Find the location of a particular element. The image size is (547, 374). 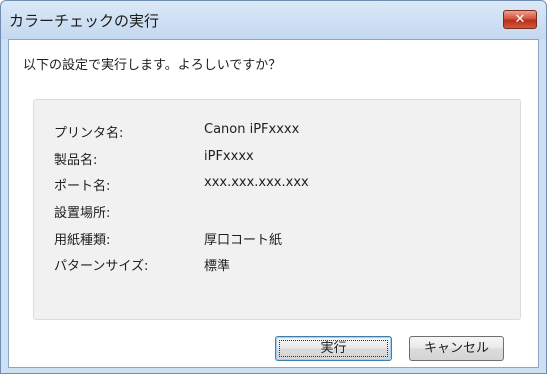

field-value: xxx.xxx.xxx.xxx is located at coordinates (256, 182).